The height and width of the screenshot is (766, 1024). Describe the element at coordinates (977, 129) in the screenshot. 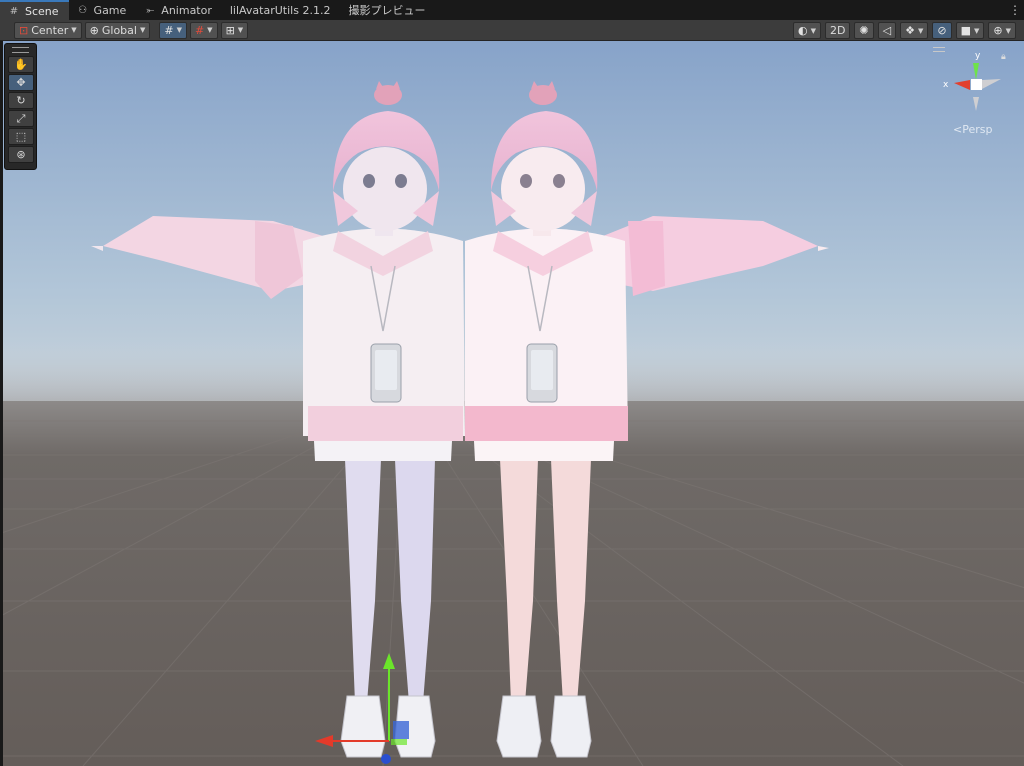

I see `projection-label: Persp` at that location.